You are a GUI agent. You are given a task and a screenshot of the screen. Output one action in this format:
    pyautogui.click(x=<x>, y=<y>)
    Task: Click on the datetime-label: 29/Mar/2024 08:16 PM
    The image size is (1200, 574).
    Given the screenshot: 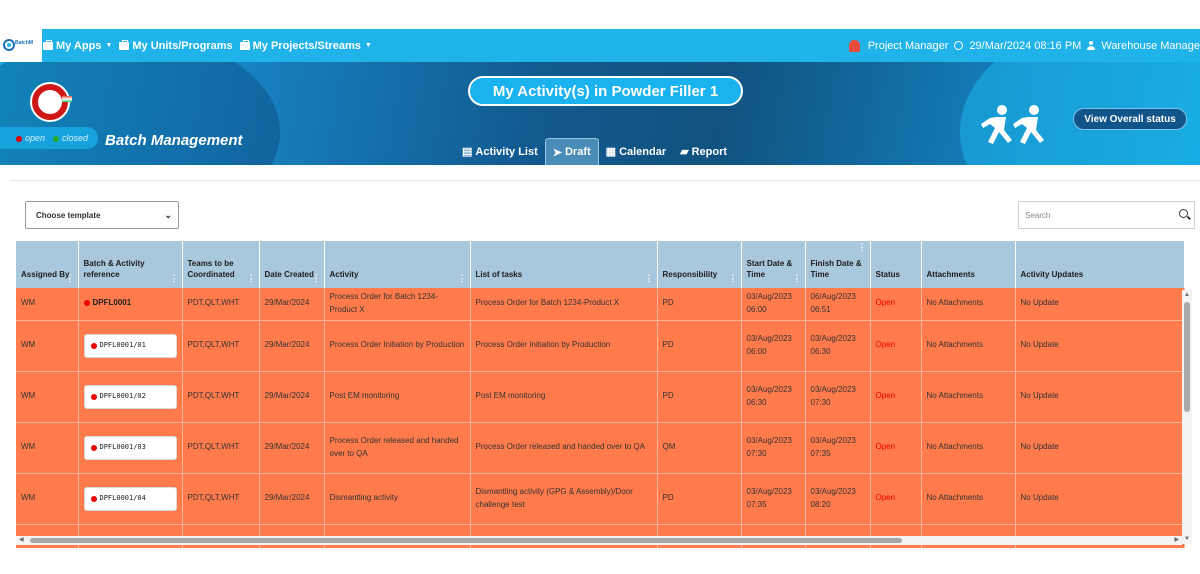 What is the action you would take?
    pyautogui.click(x=1025, y=45)
    